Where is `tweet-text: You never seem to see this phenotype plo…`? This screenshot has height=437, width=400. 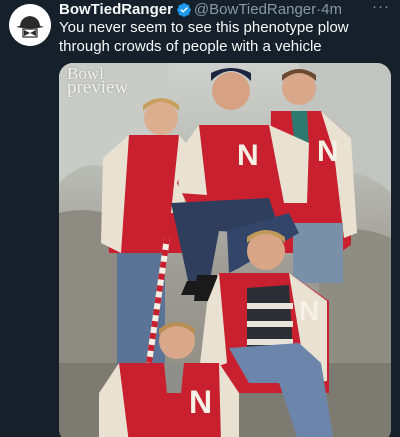
tweet-text: You never seem to see this phenotype plo… is located at coordinates (204, 37).